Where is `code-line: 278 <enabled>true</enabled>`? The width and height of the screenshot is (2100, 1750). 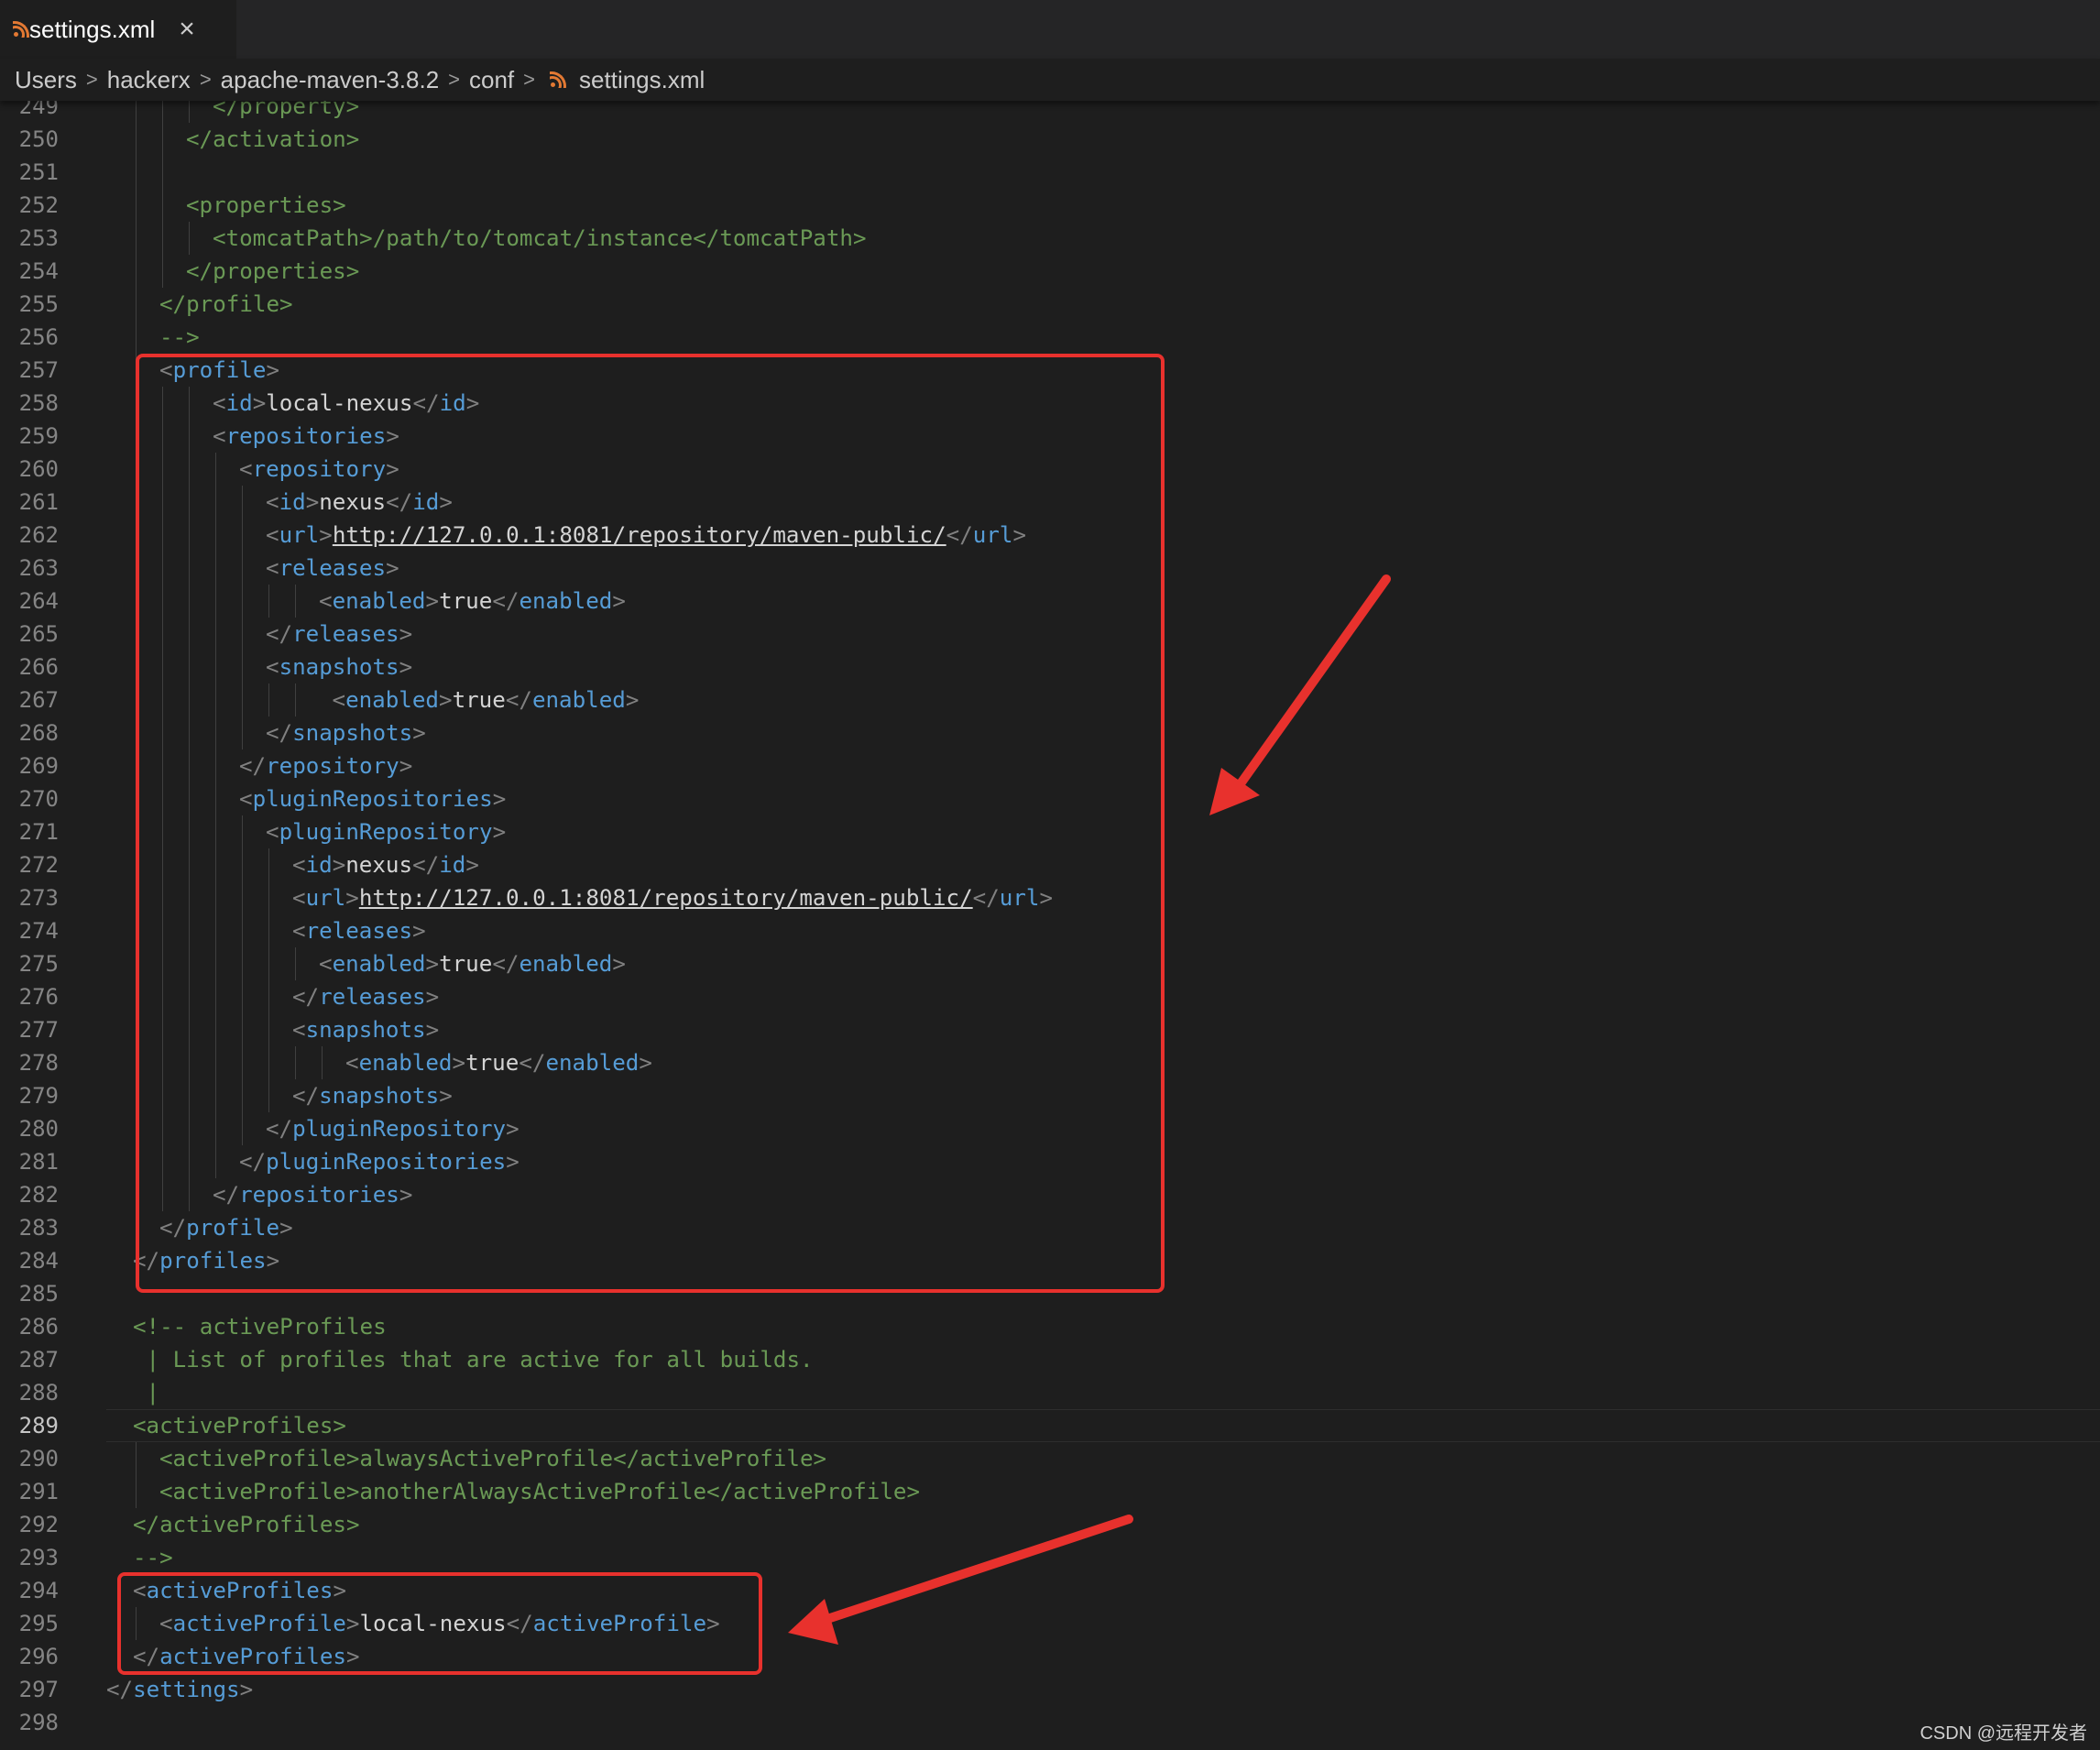 code-line: 278 <enabled>true</enabled> is located at coordinates (1050, 1062).